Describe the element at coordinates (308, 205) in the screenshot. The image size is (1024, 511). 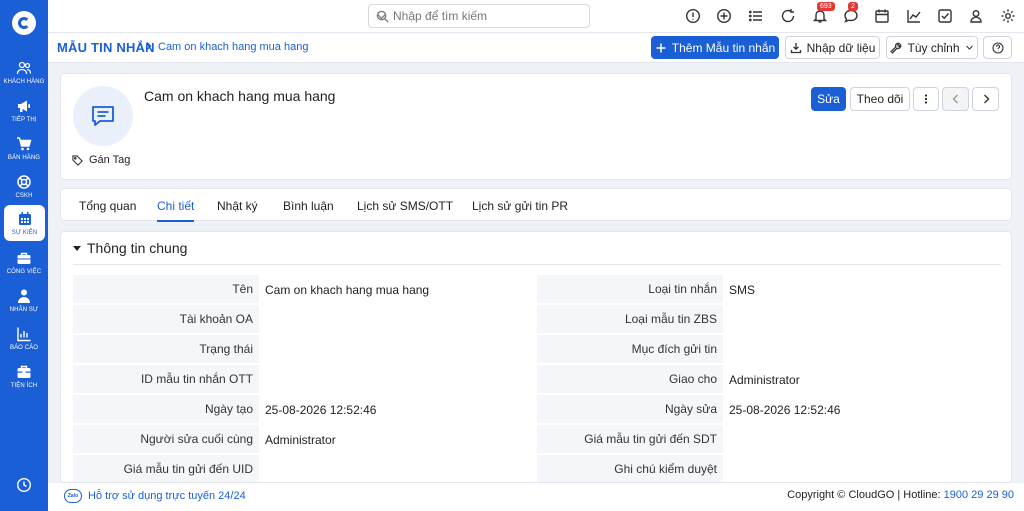
I see `tab-comments: Bình luận` at that location.